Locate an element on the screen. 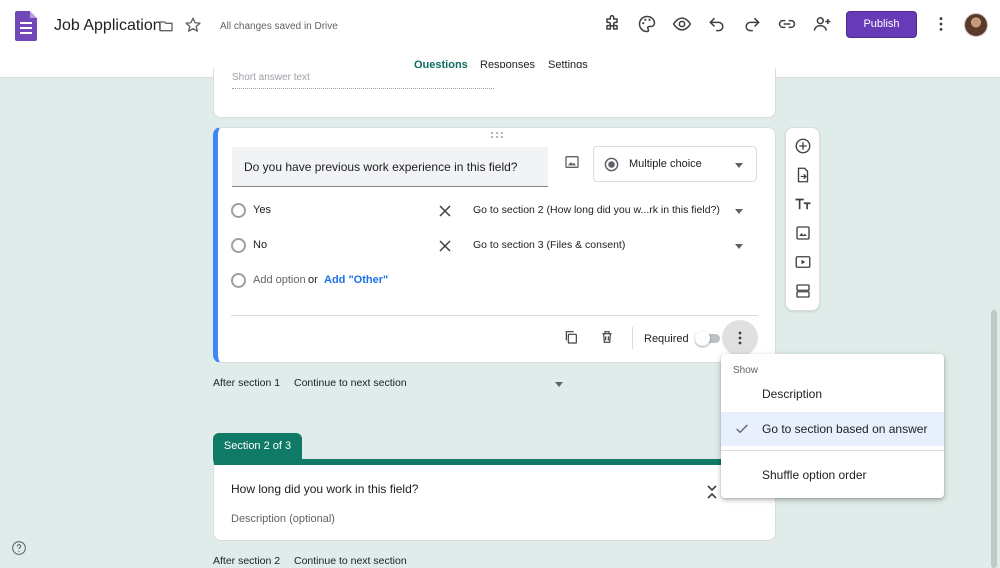 The height and width of the screenshot is (568, 1000). radio-button-icon is located at coordinates (611, 164).